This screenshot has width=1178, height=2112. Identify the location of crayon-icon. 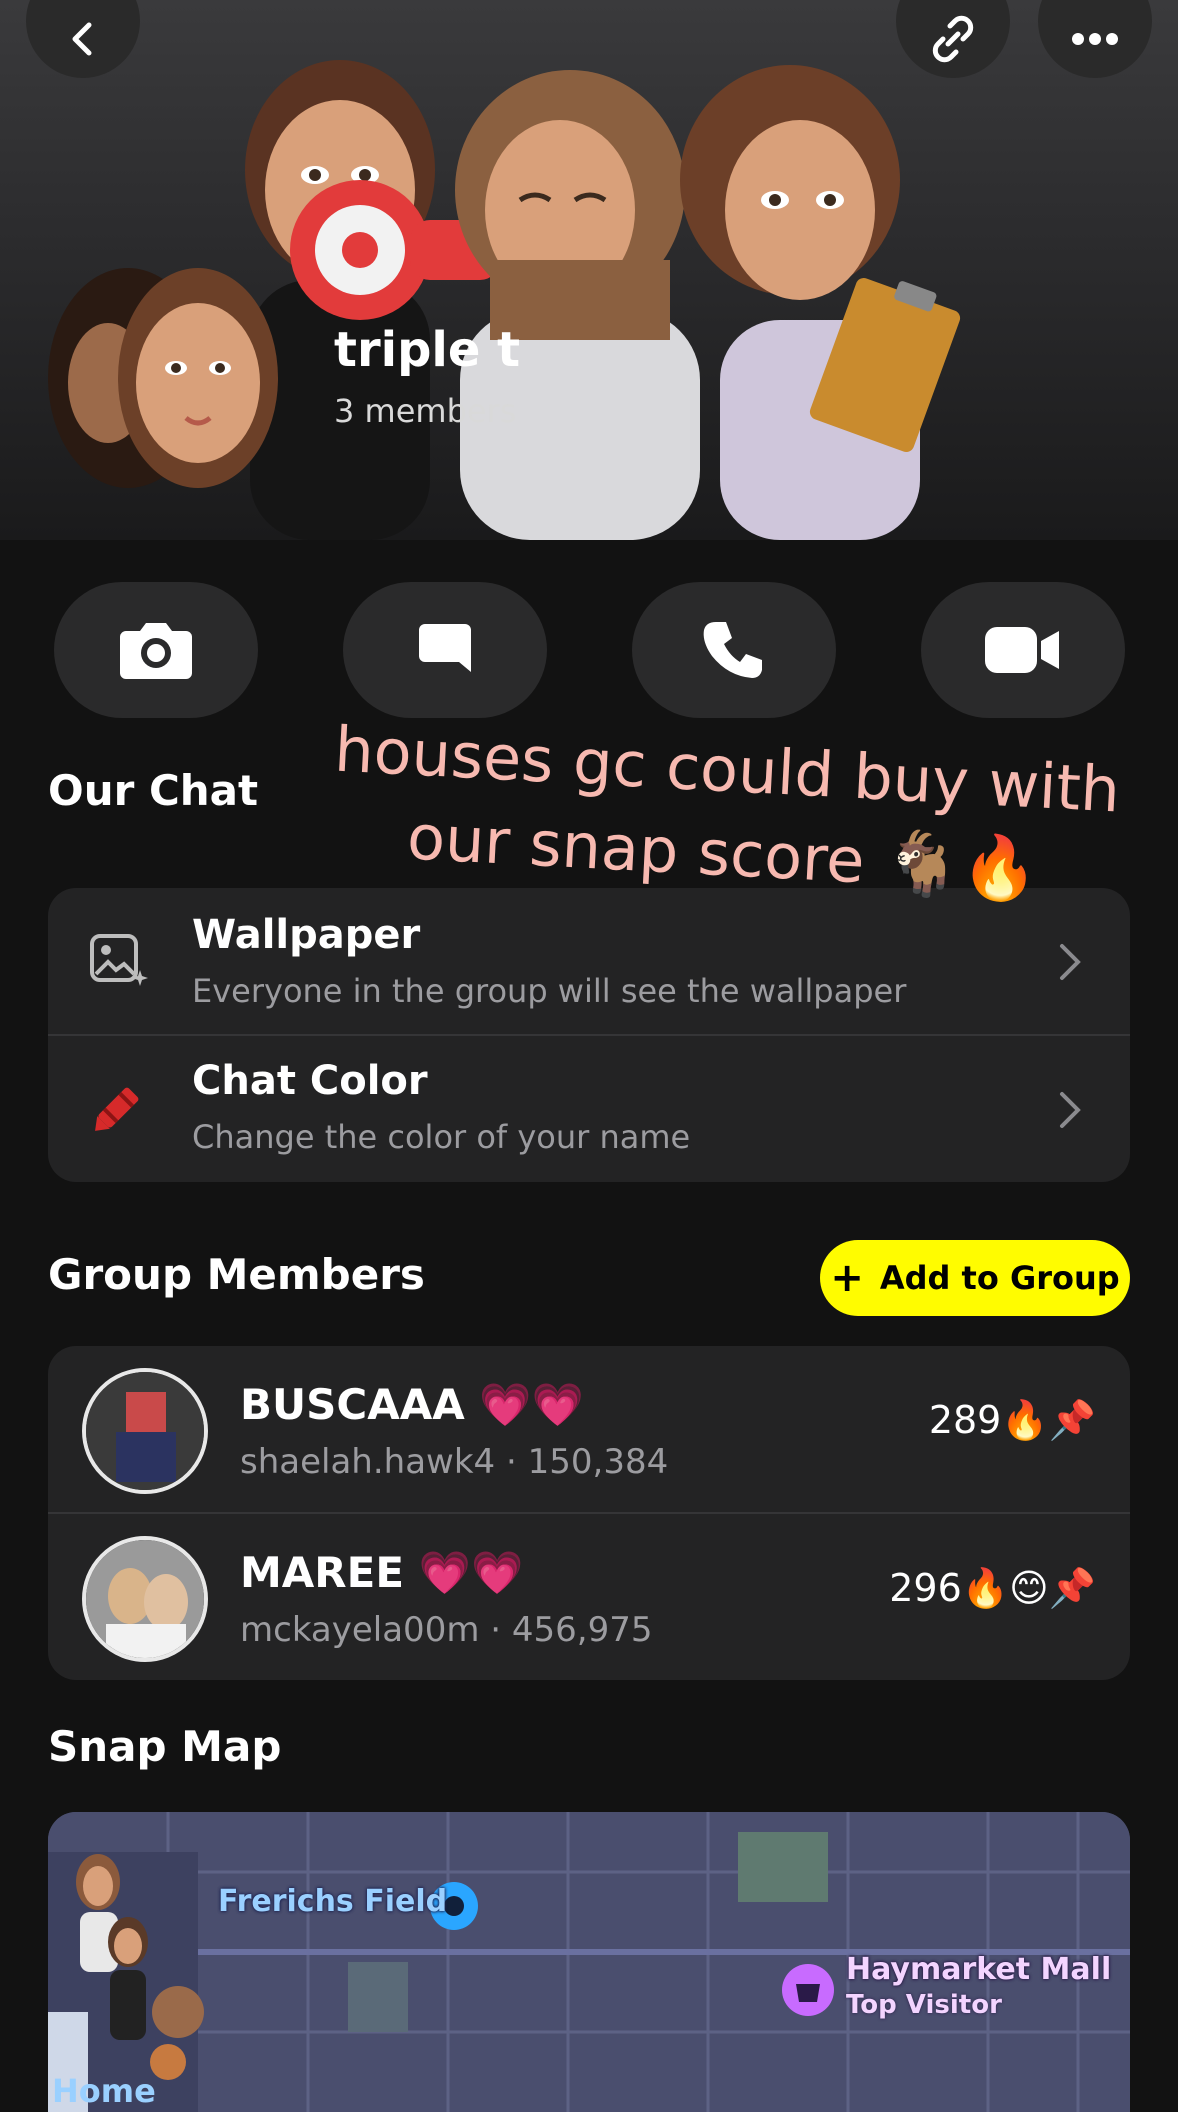
(117, 1109).